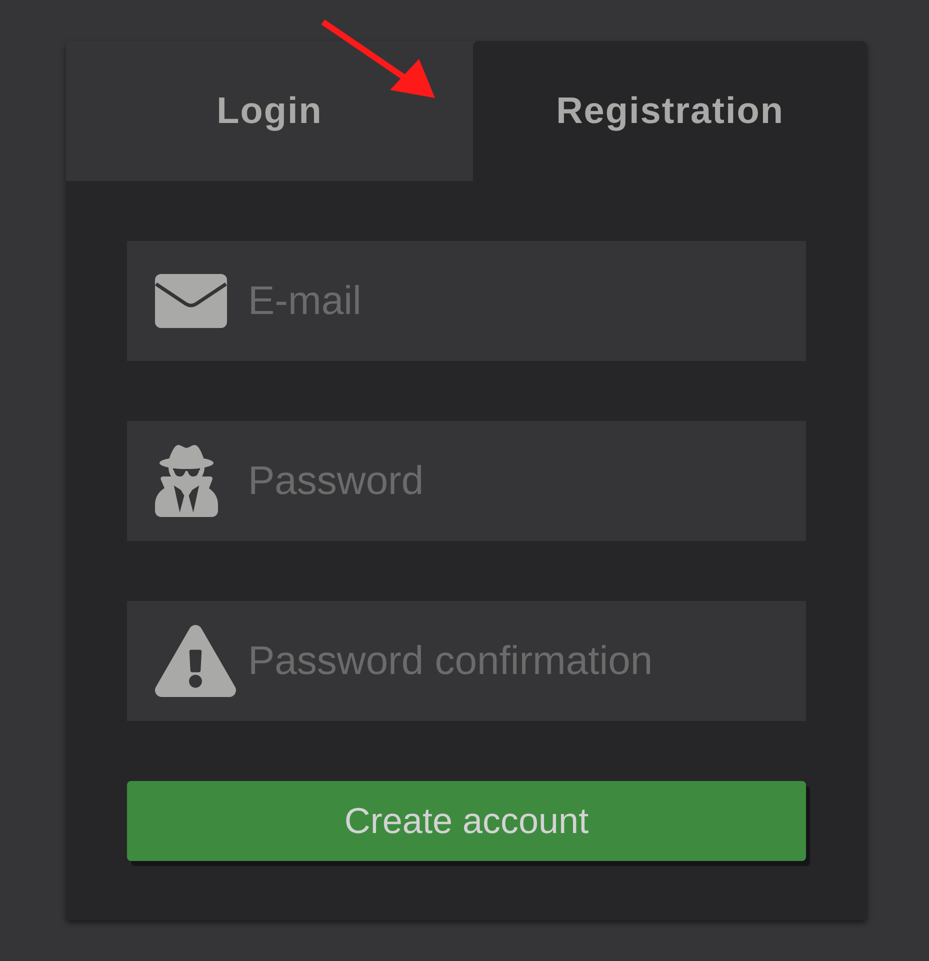 This screenshot has height=961, width=929. What do you see at coordinates (269, 111) in the screenshot?
I see `tab: Login` at bounding box center [269, 111].